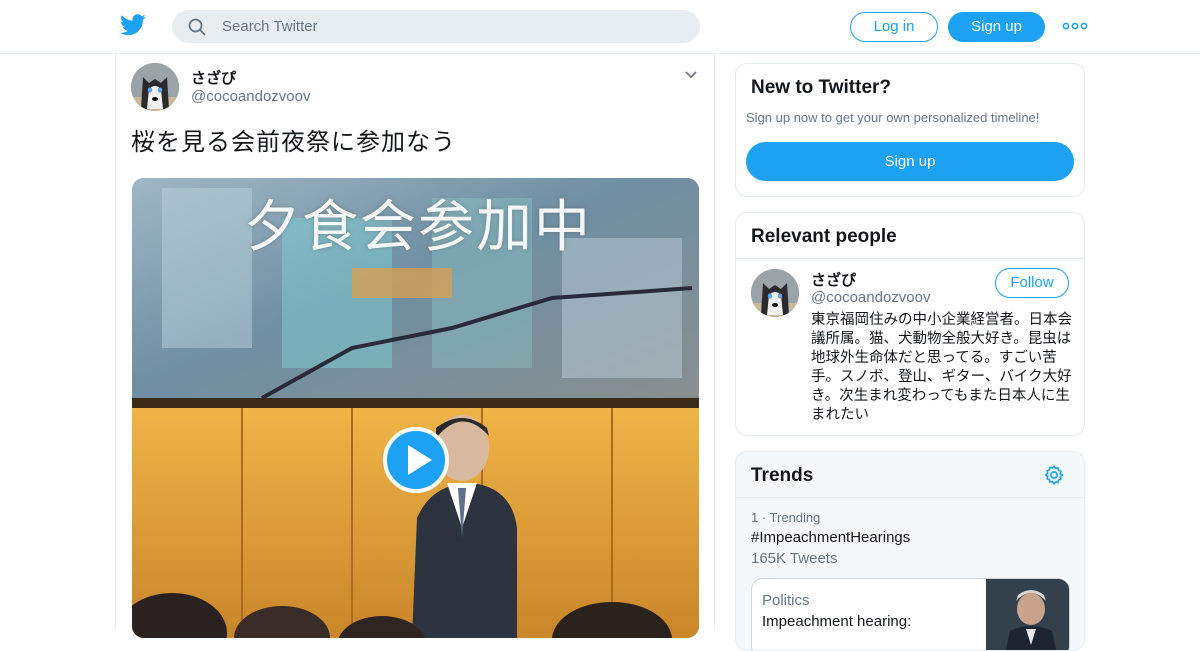 This screenshot has width=1200, height=651. I want to click on chevron-down-icon, so click(691, 75).